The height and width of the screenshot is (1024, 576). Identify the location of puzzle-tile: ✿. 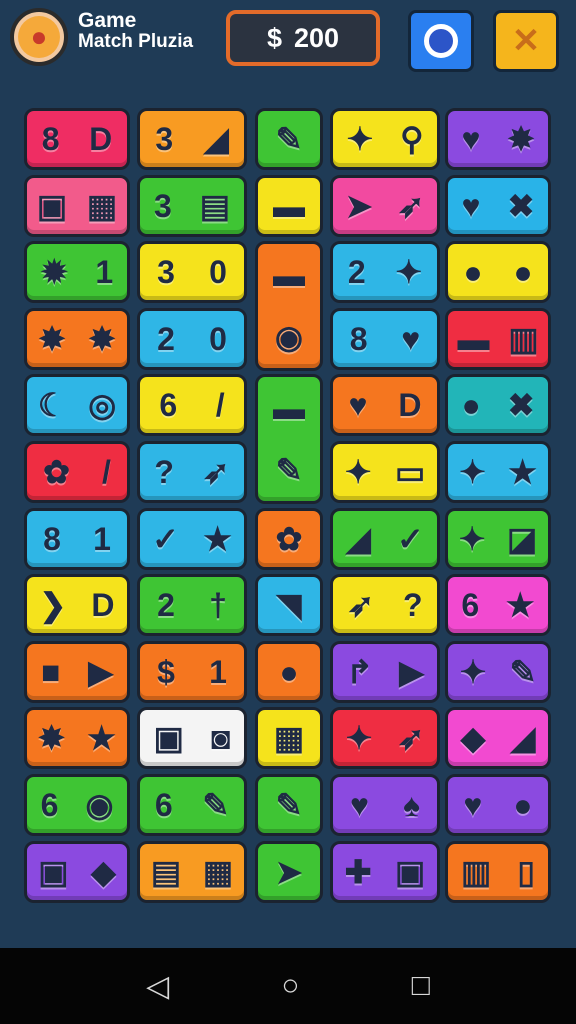
(289, 539).